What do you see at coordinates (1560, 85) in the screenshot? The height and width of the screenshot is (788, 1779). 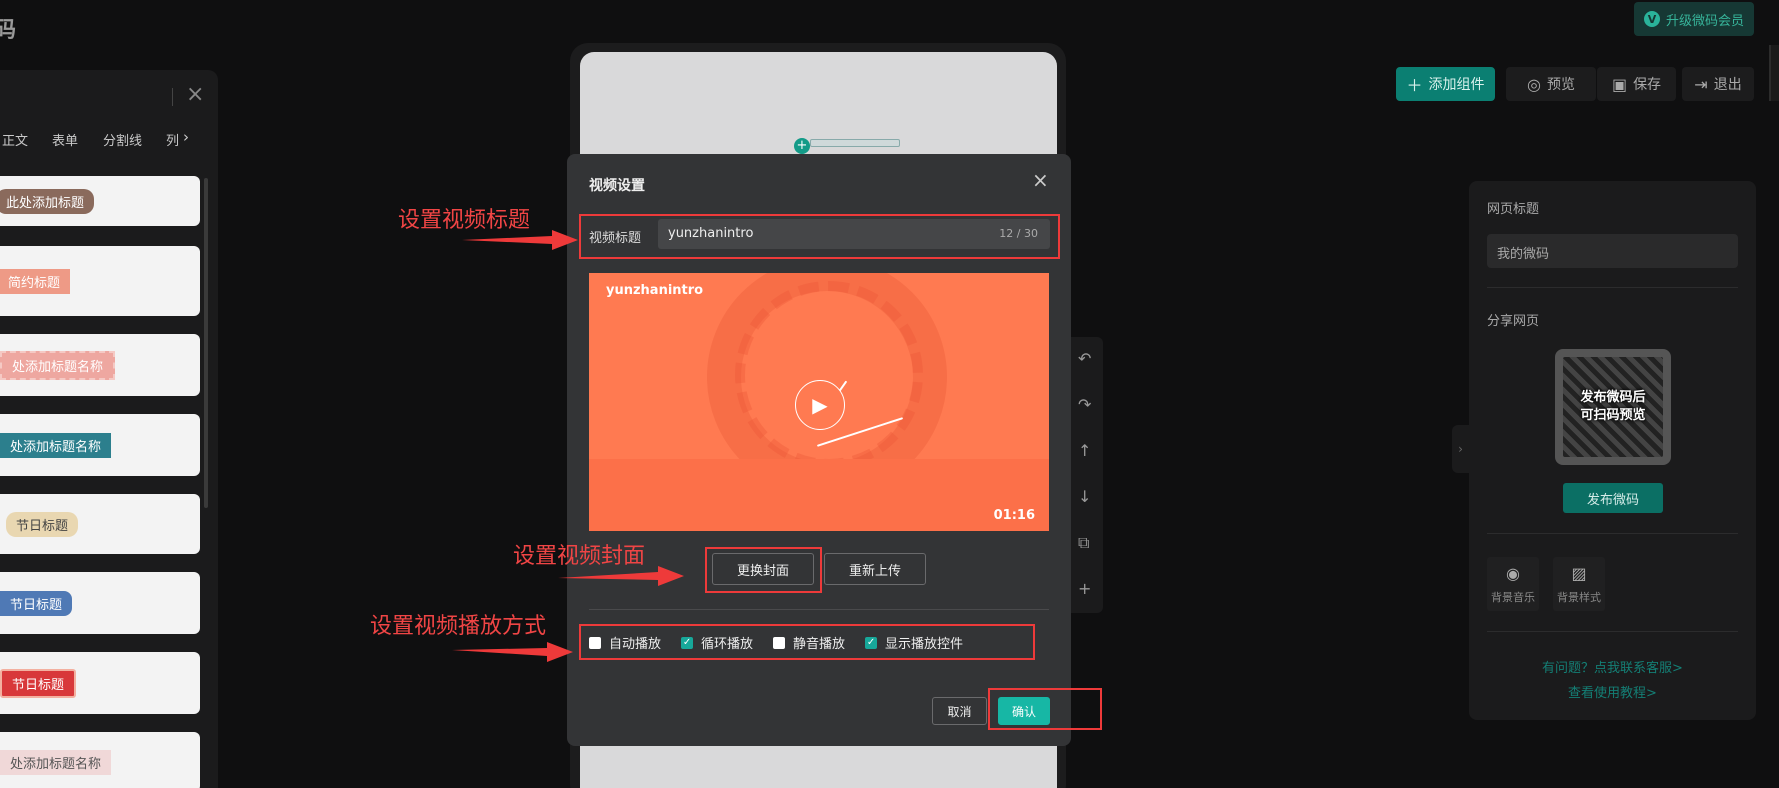 I see `preview-label: 预览` at bounding box center [1560, 85].